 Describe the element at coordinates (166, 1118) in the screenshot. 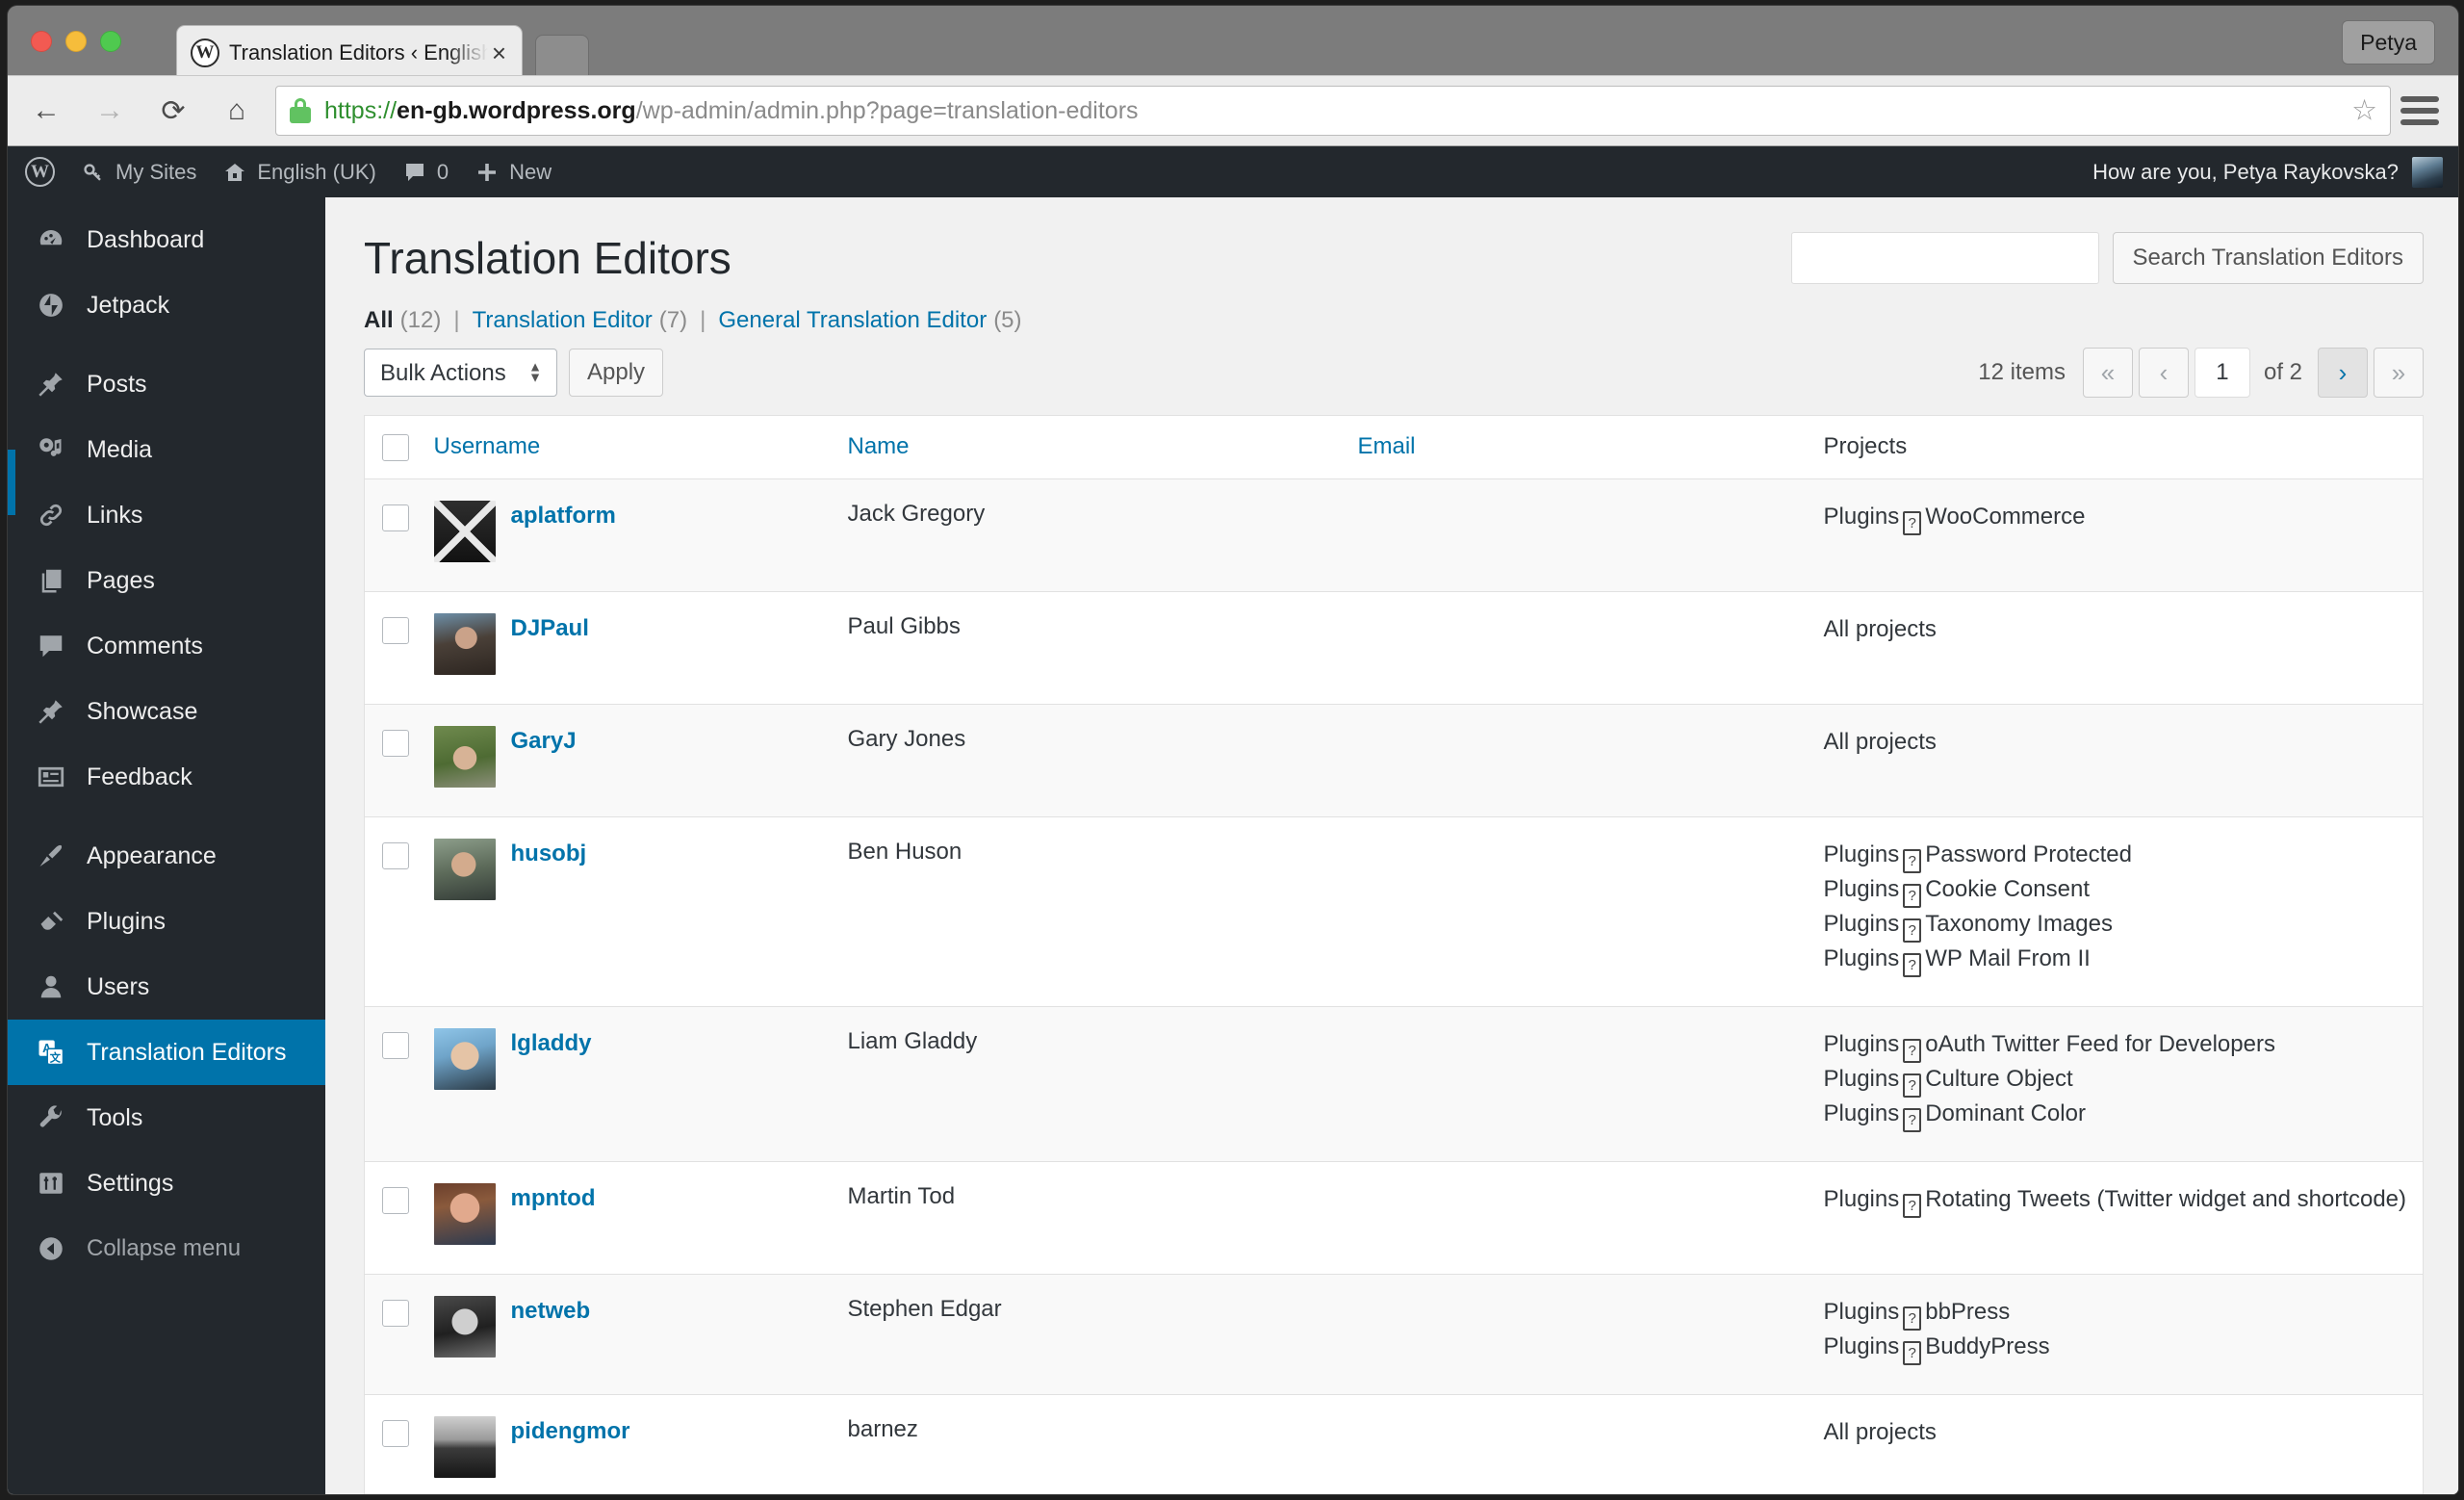

I see `sidebar-item-tools: Tools` at that location.